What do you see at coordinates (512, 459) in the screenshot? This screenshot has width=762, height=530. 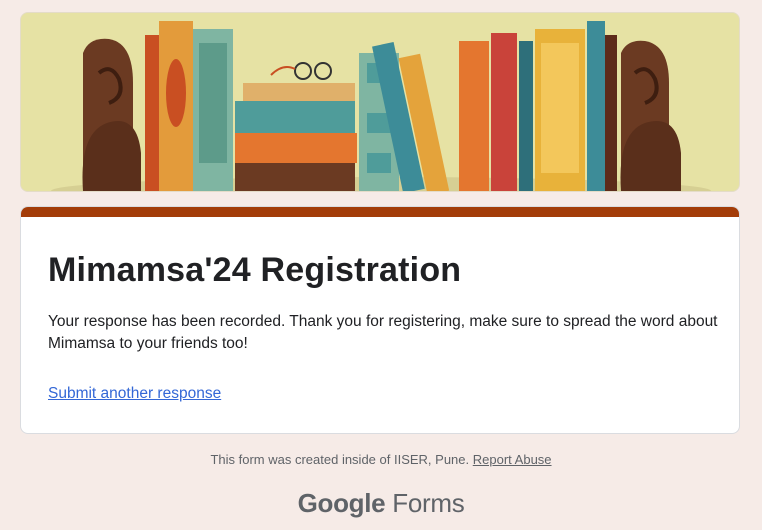 I see `report-abuse-link: Report Abuse` at bounding box center [512, 459].